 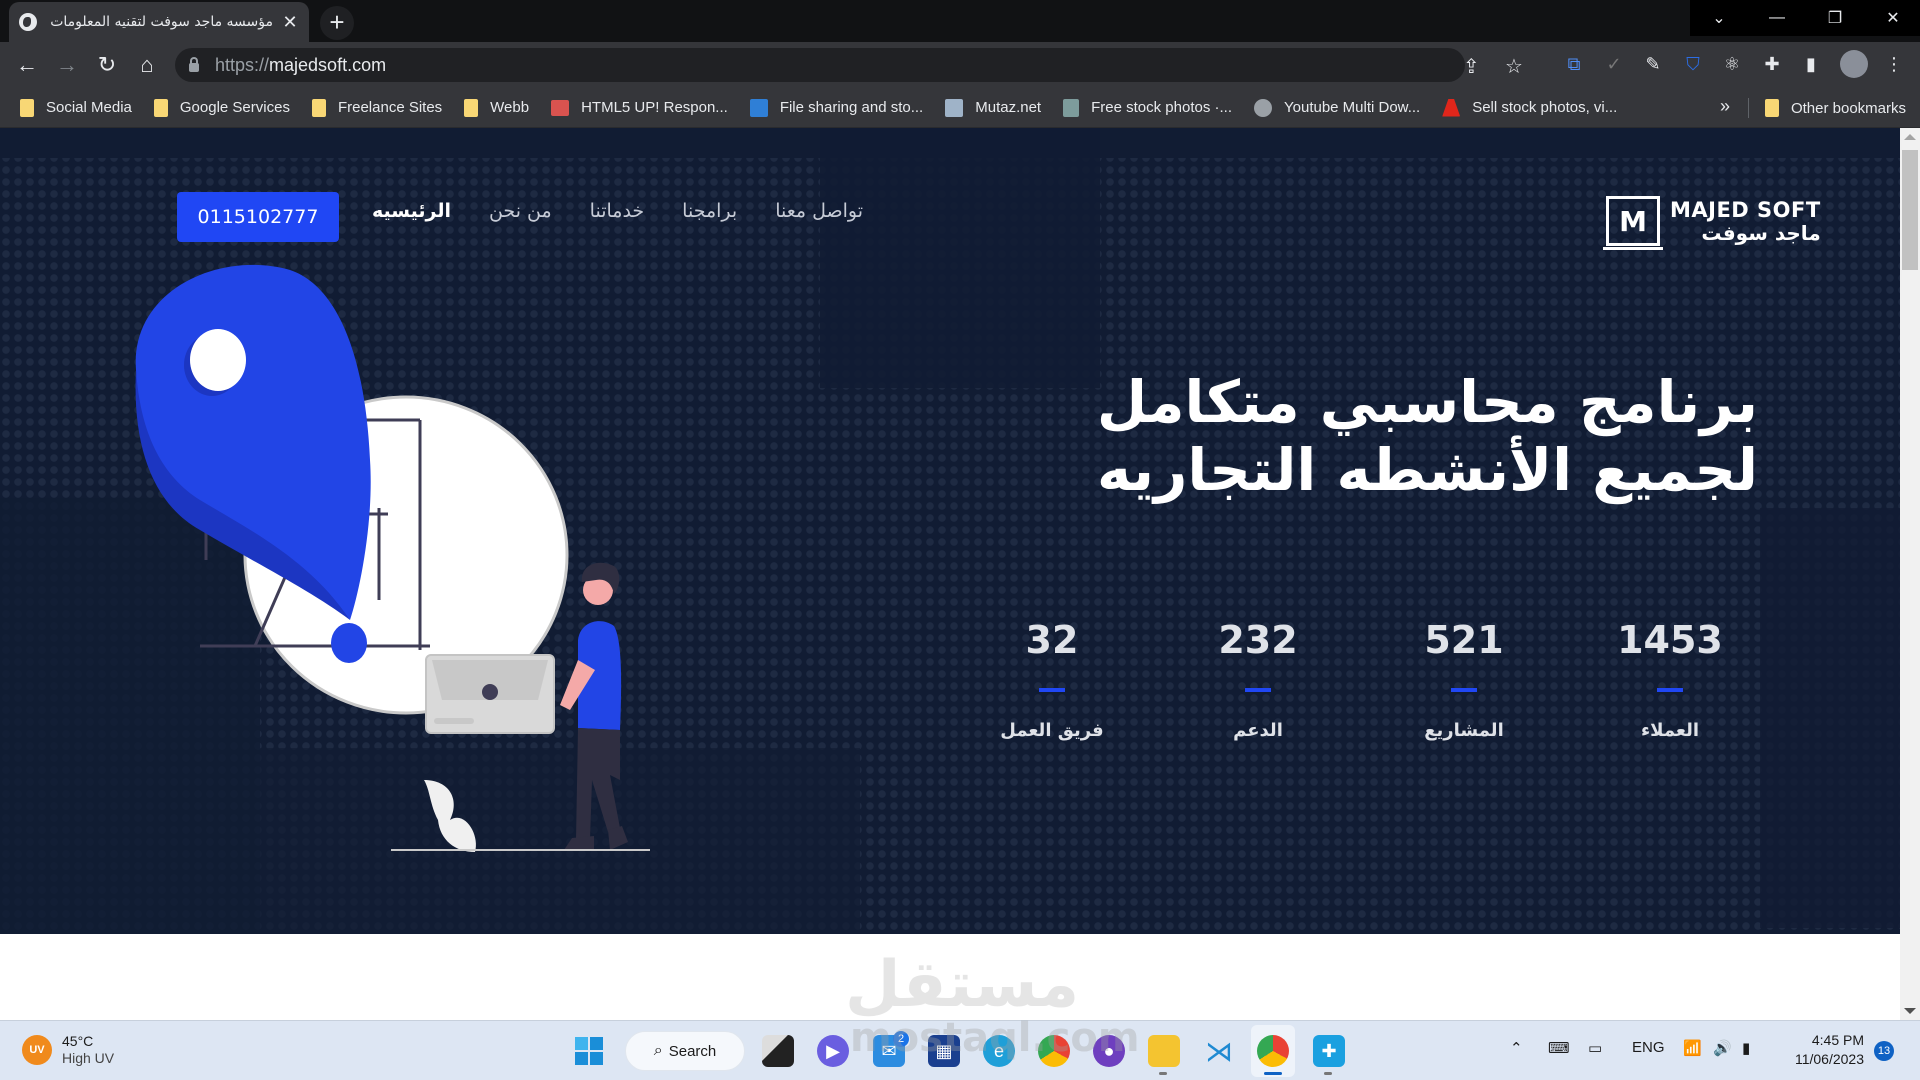 I want to click on browser-toolbar: ← → ↻ ⌂ https://majedsoft.com ⇪ ☆, so click(x=960, y=65).